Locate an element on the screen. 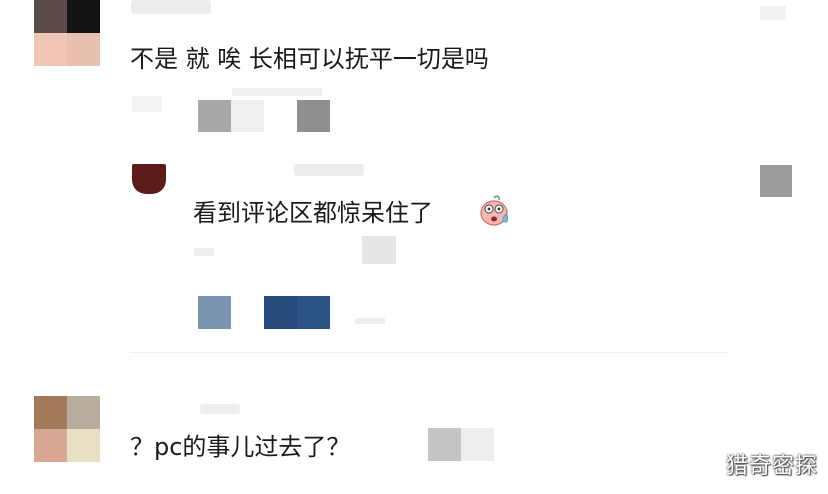  more-options-blurred is located at coordinates (773, 13).